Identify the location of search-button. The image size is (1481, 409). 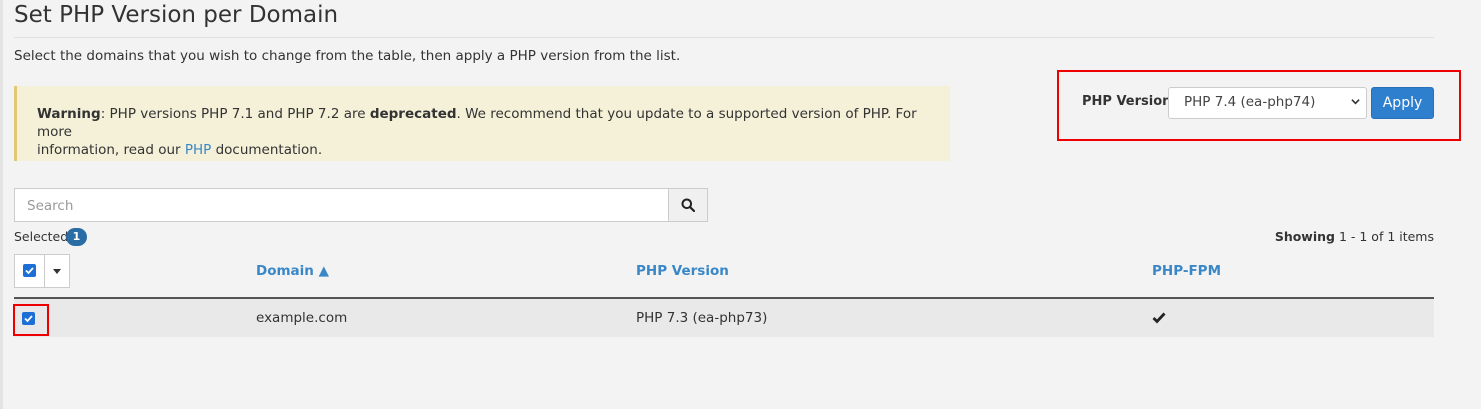
(688, 205).